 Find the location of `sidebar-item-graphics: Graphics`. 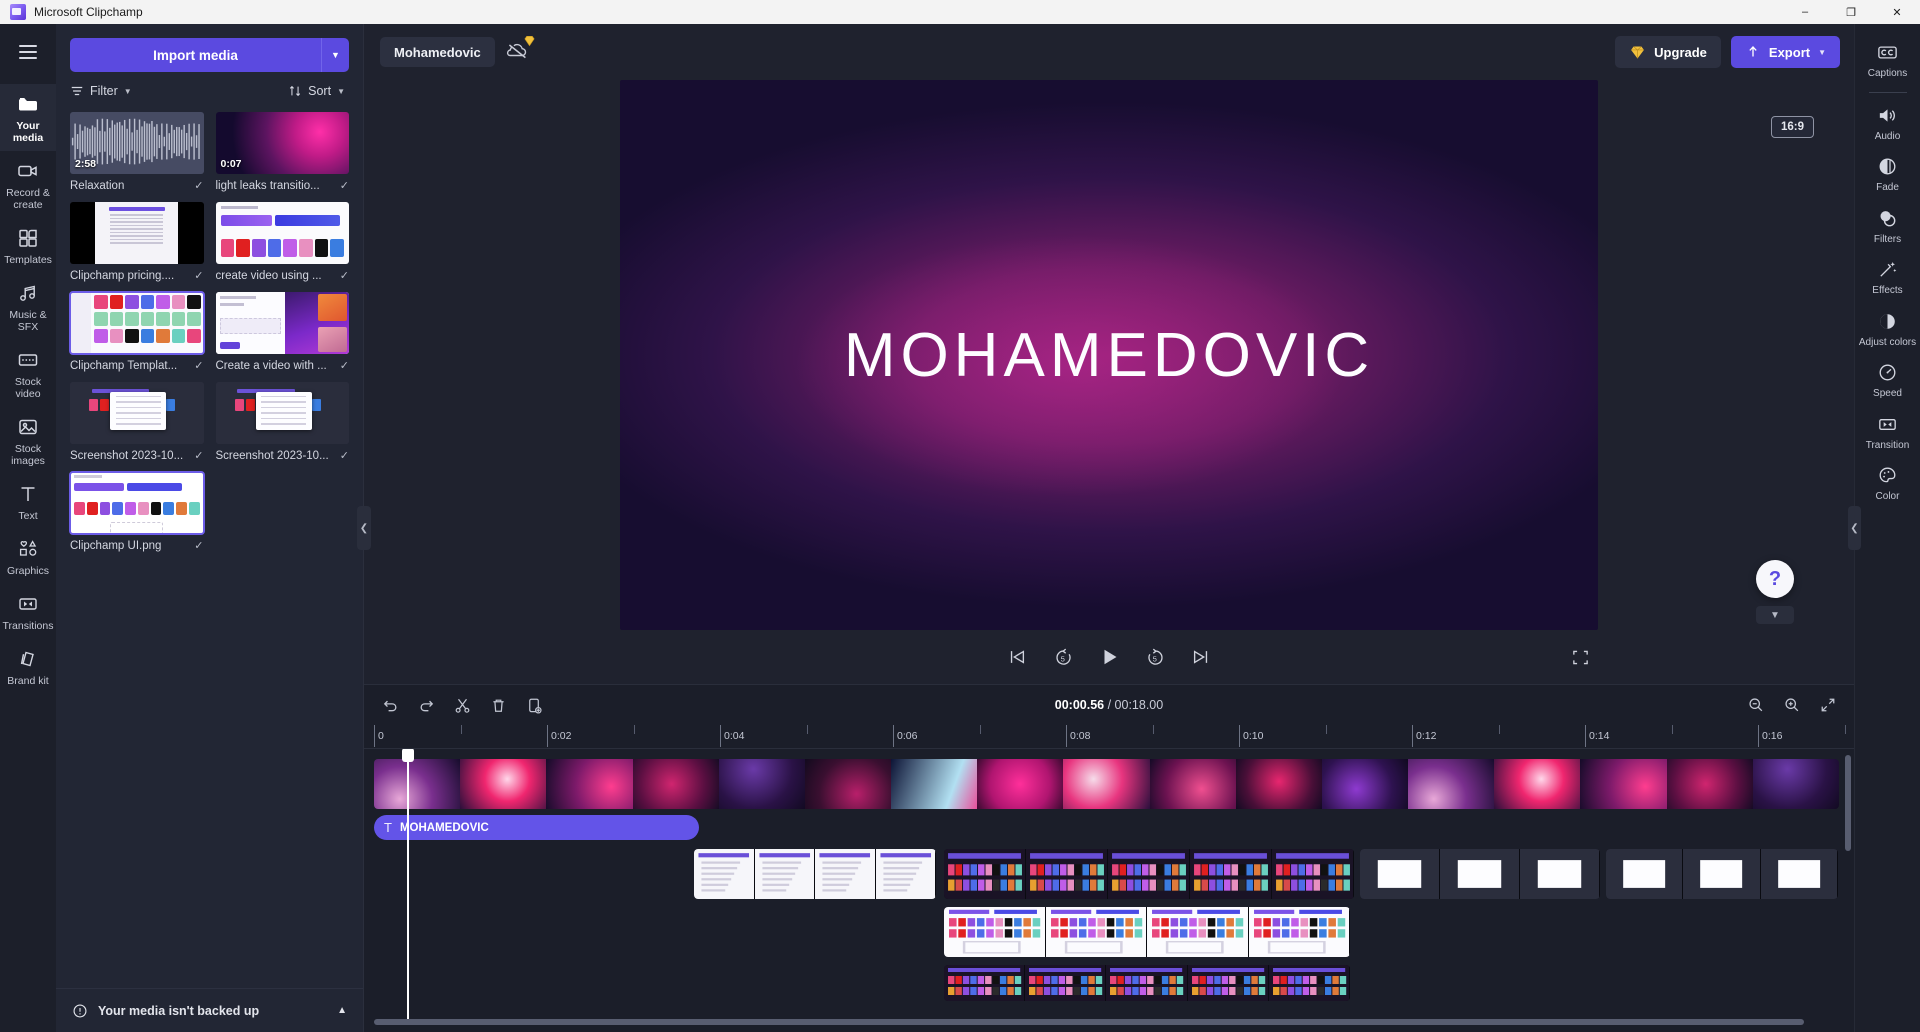

sidebar-item-graphics: Graphics is located at coordinates (28, 556).